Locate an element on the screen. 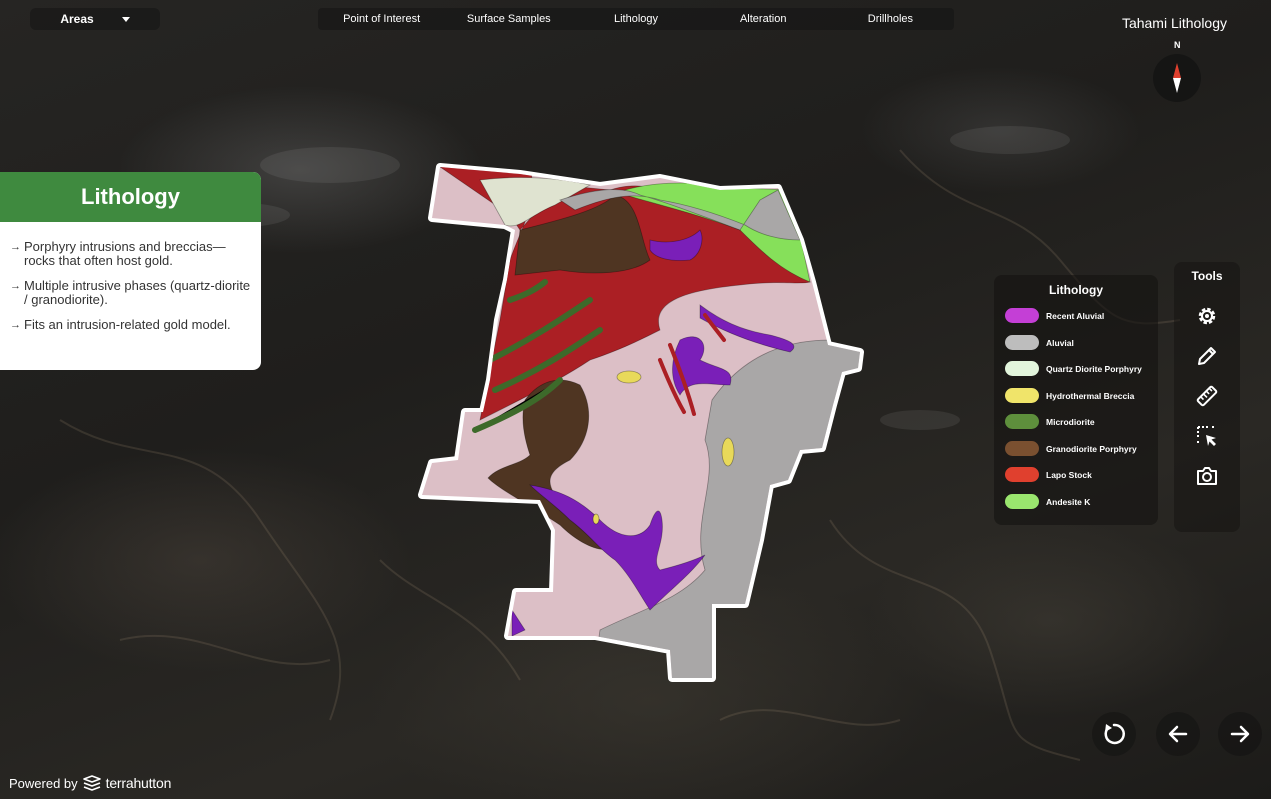 The height and width of the screenshot is (799, 1271). reset-icon is located at coordinates (1114, 734).